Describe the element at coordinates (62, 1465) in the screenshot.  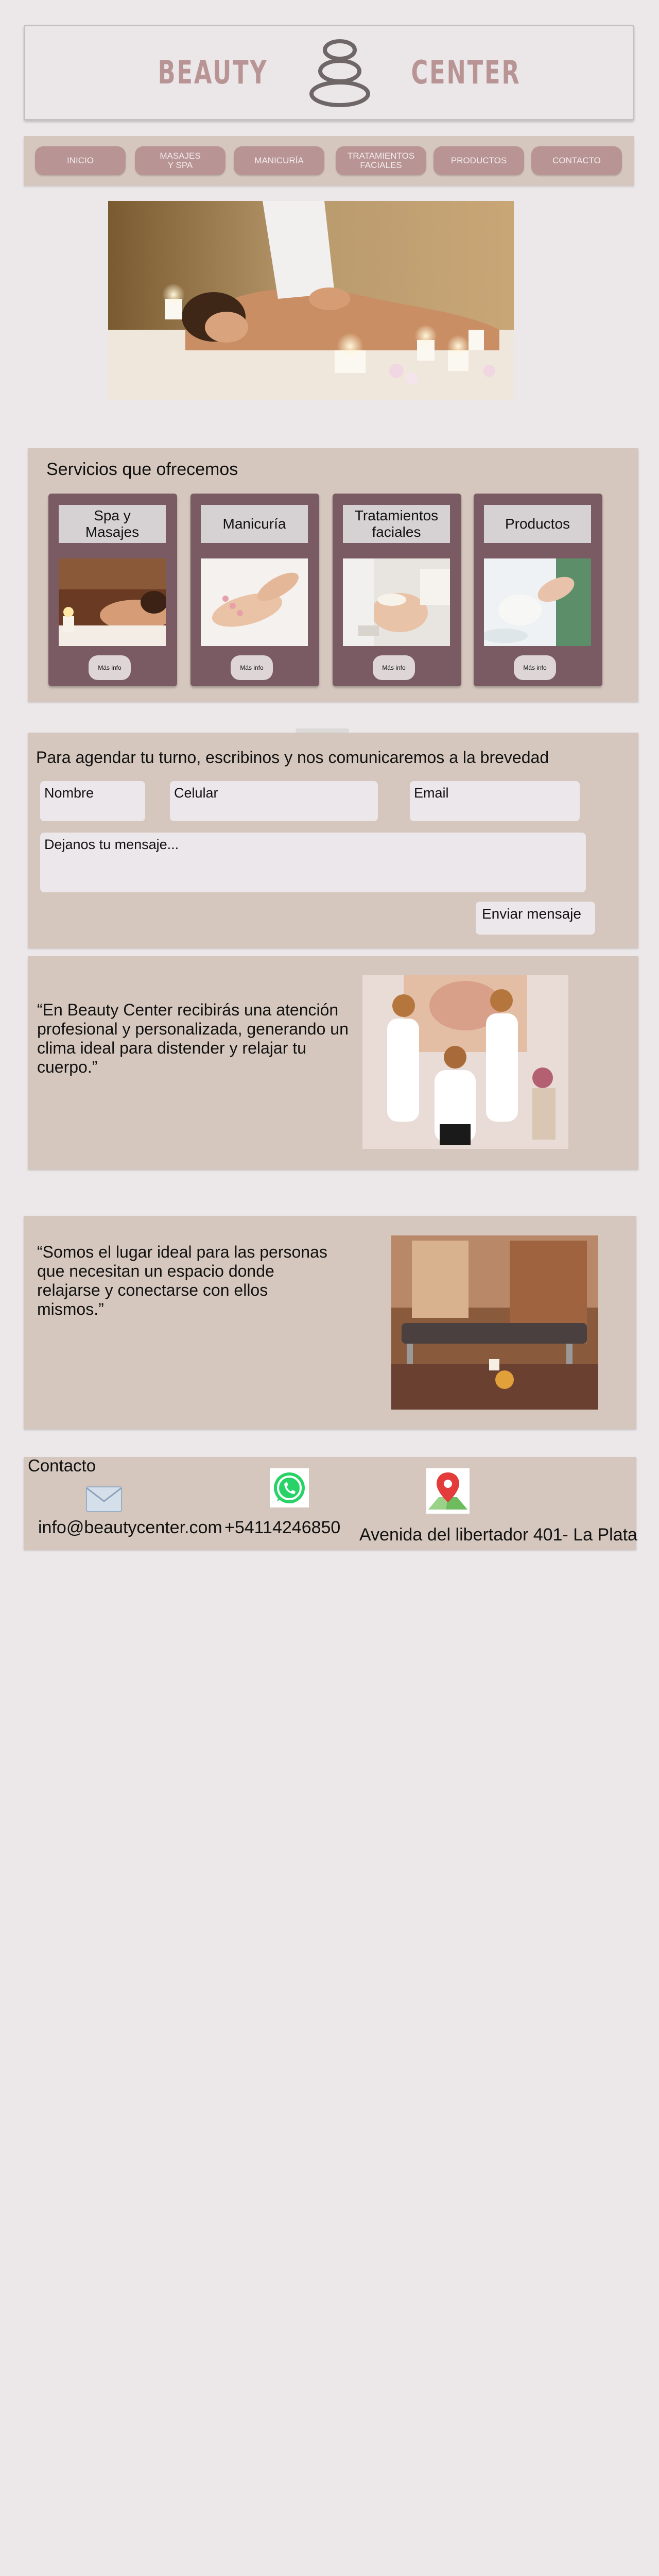
I see `contact-title: Contacto` at that location.